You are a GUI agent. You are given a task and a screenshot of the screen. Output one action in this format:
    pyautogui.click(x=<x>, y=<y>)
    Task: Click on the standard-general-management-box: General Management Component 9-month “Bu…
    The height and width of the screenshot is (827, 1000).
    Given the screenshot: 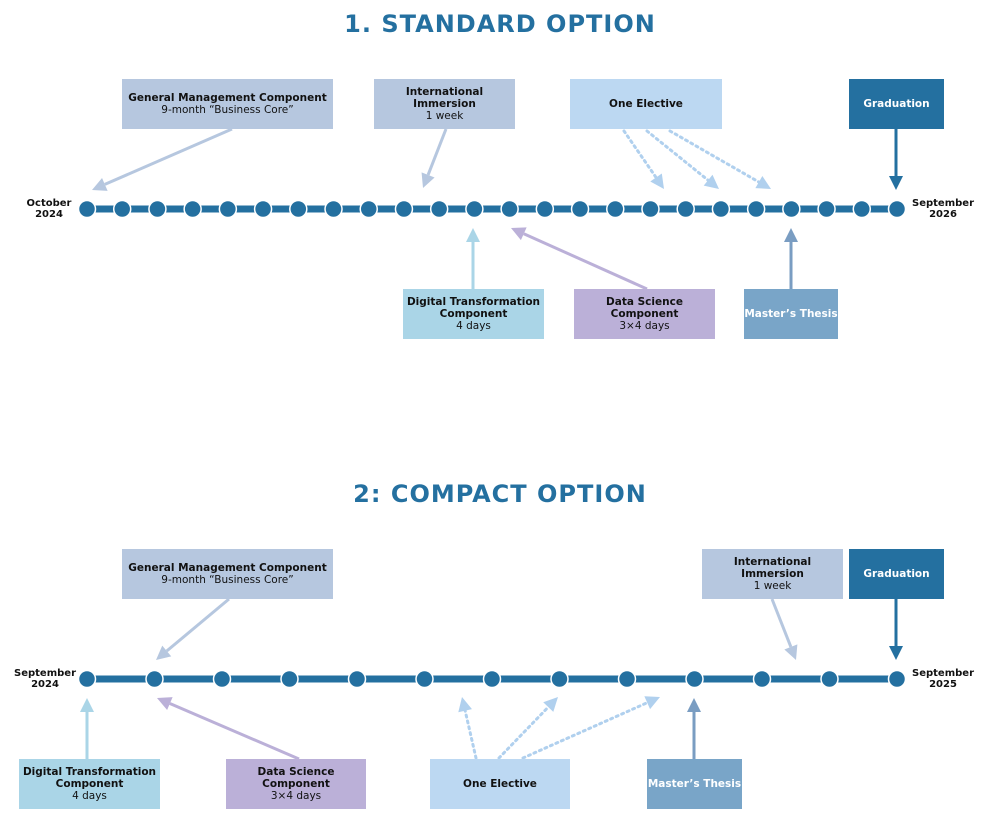 What is the action you would take?
    pyautogui.click(x=227, y=104)
    